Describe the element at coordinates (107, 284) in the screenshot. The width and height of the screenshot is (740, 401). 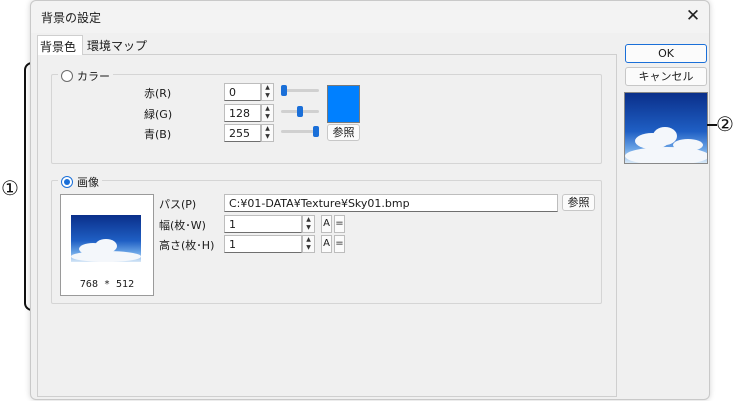
I see `image-size-label: 768 * 512` at that location.